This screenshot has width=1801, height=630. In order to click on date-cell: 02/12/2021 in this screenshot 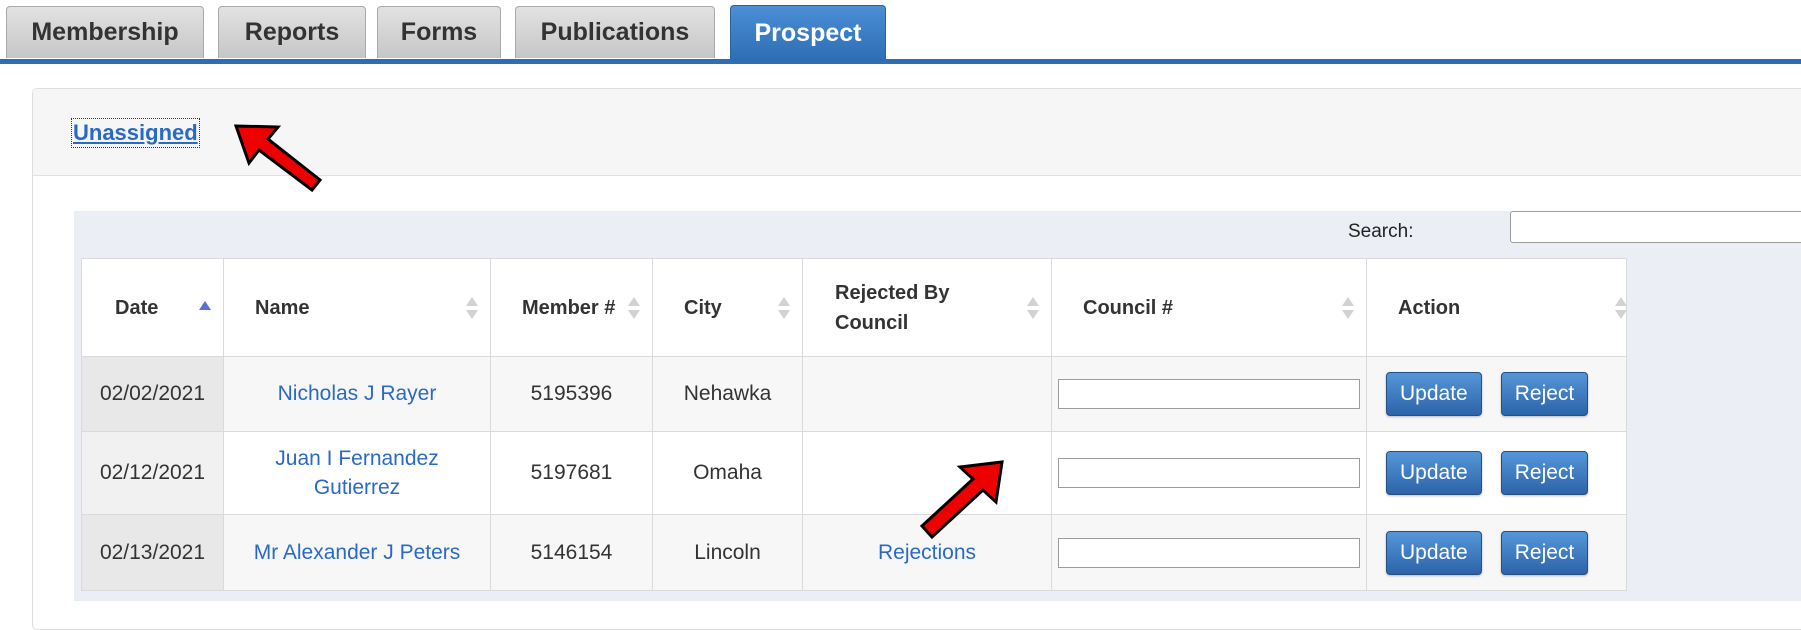, I will do `click(152, 473)`.